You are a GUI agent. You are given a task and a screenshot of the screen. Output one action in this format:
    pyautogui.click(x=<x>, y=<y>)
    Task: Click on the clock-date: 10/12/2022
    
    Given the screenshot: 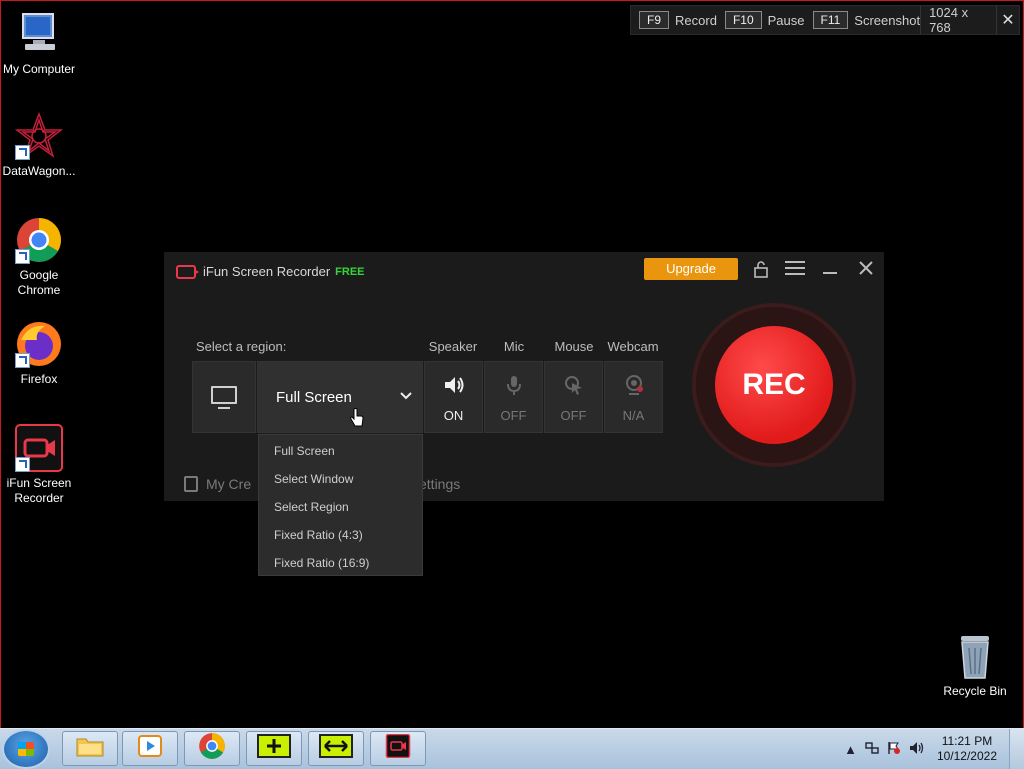 What is the action you would take?
    pyautogui.click(x=966, y=756)
    